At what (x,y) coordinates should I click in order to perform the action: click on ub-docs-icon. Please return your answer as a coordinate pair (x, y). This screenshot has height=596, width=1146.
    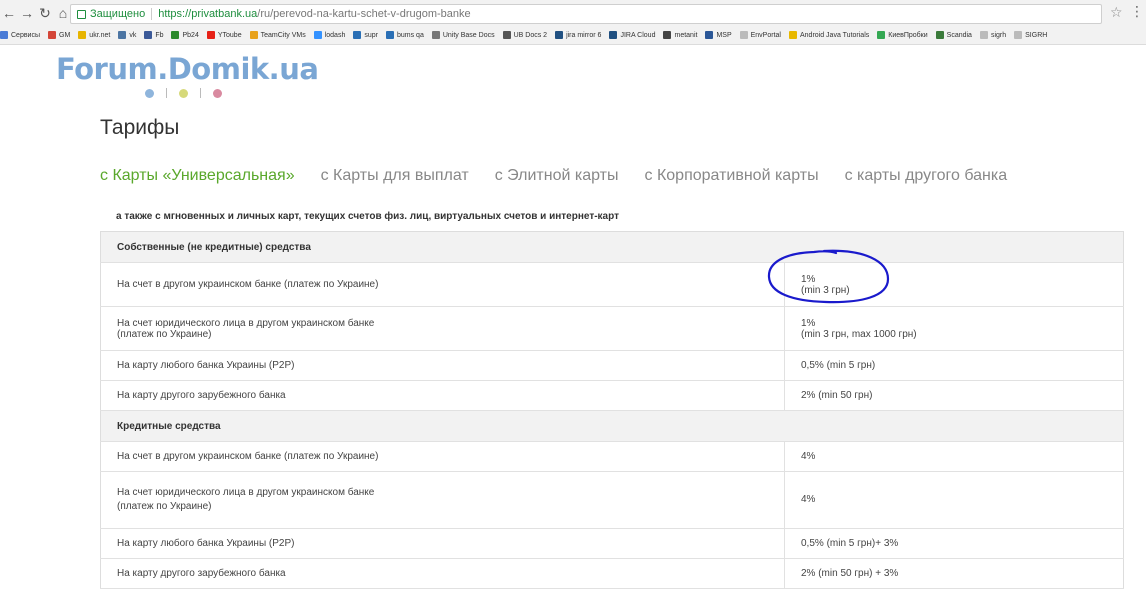
    Looking at the image, I should click on (506, 35).